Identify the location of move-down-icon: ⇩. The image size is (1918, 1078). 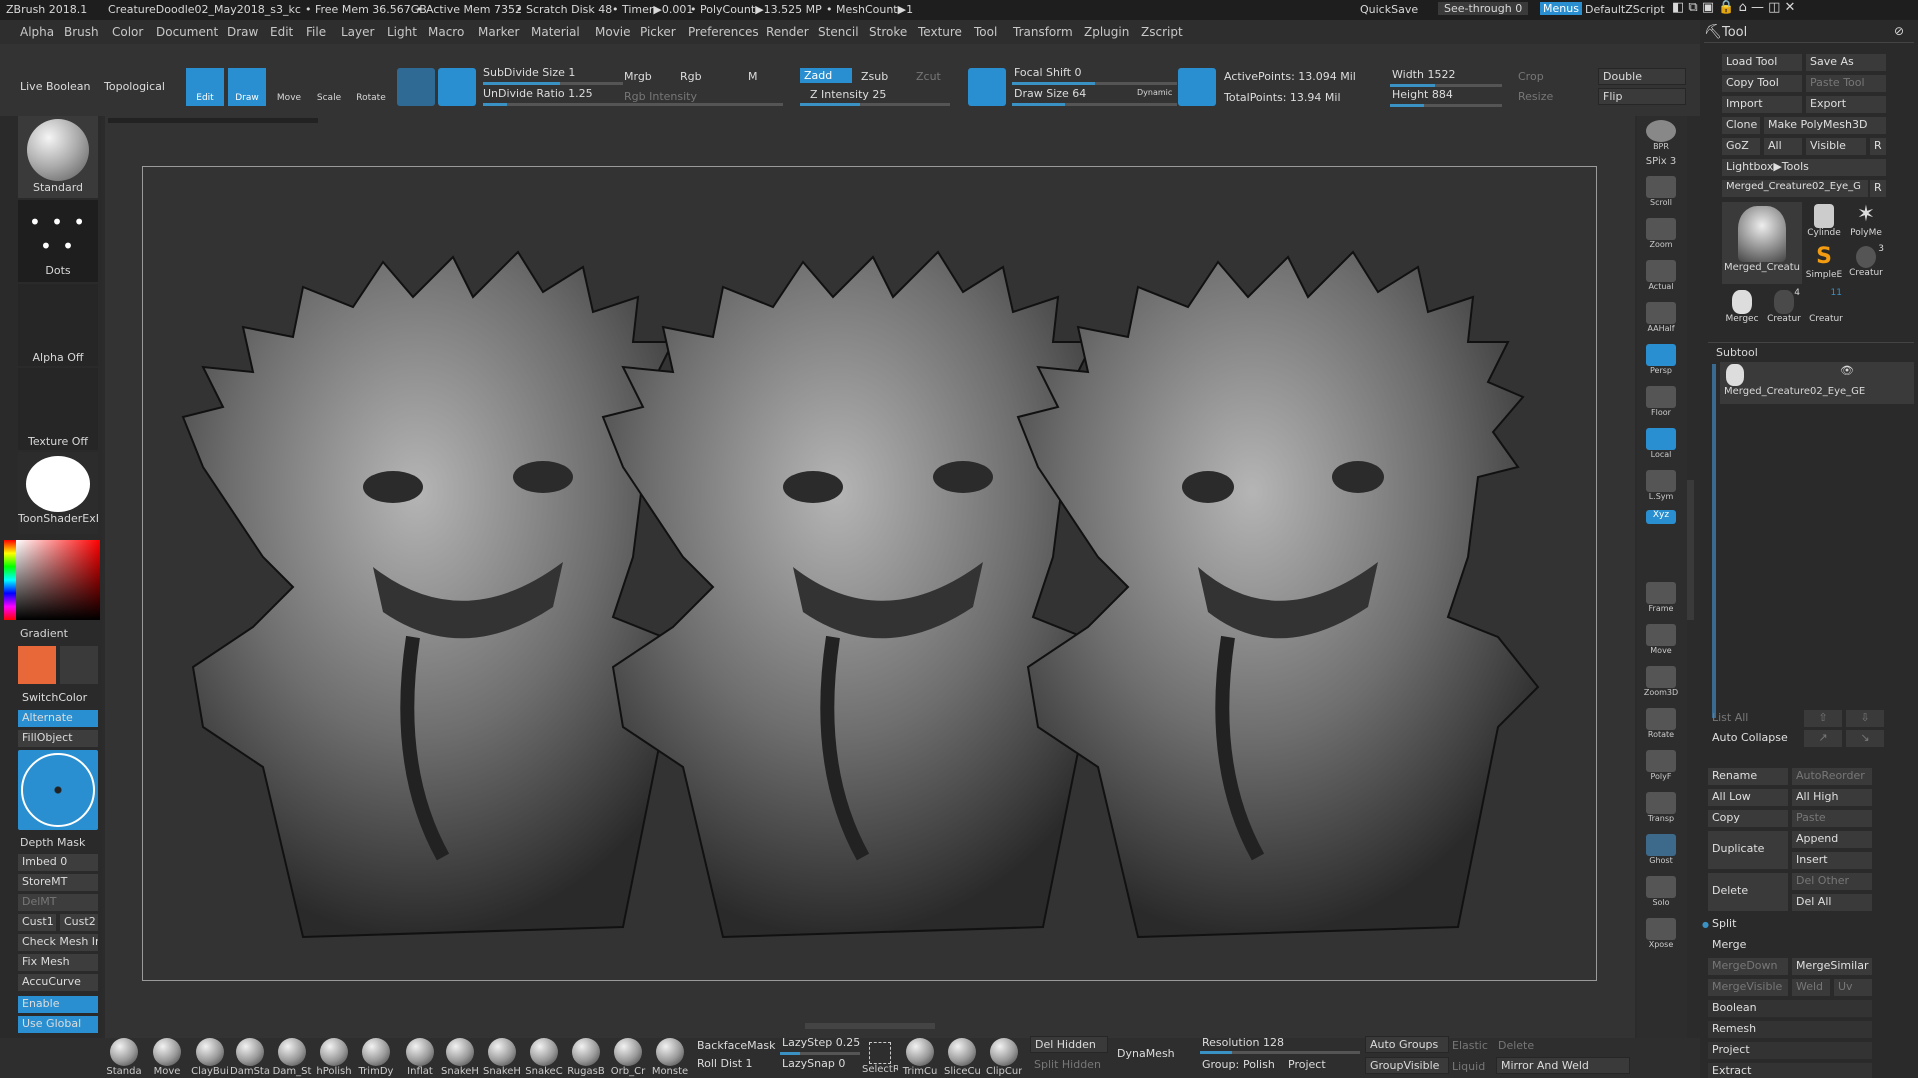
(1865, 718).